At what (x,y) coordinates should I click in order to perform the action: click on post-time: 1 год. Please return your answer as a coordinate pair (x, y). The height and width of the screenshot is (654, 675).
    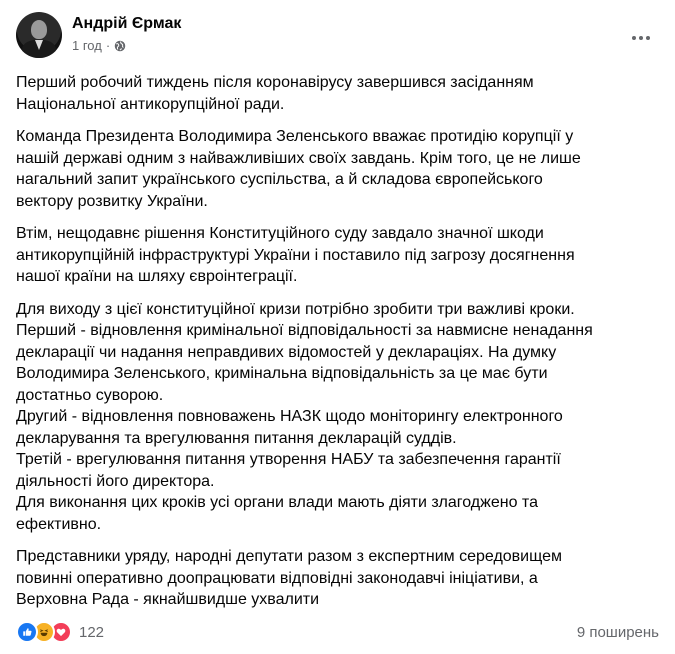
    Looking at the image, I should click on (87, 45).